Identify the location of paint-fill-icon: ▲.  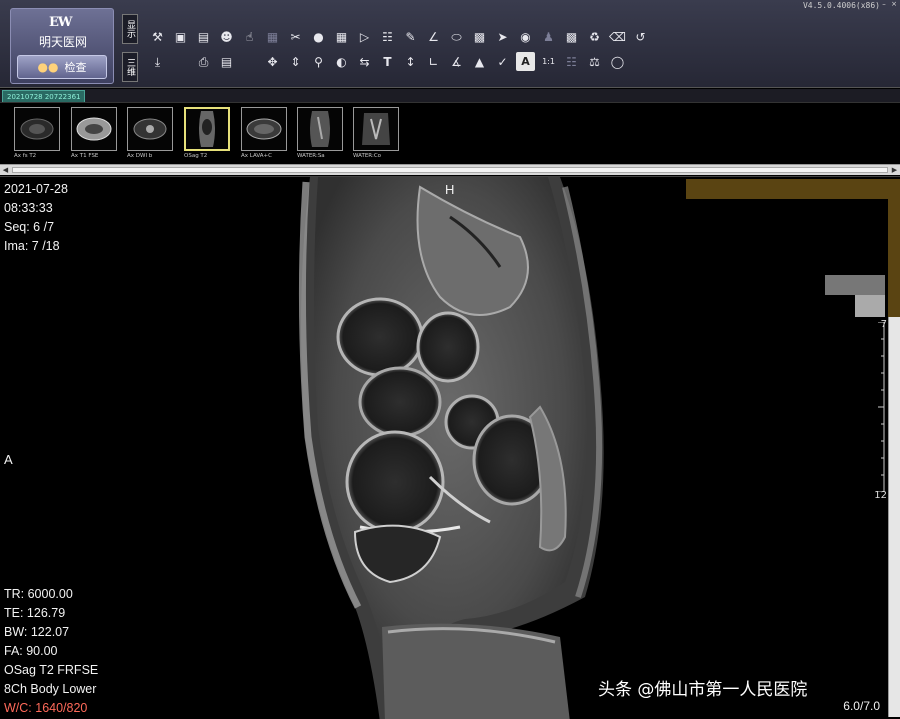
(479, 61).